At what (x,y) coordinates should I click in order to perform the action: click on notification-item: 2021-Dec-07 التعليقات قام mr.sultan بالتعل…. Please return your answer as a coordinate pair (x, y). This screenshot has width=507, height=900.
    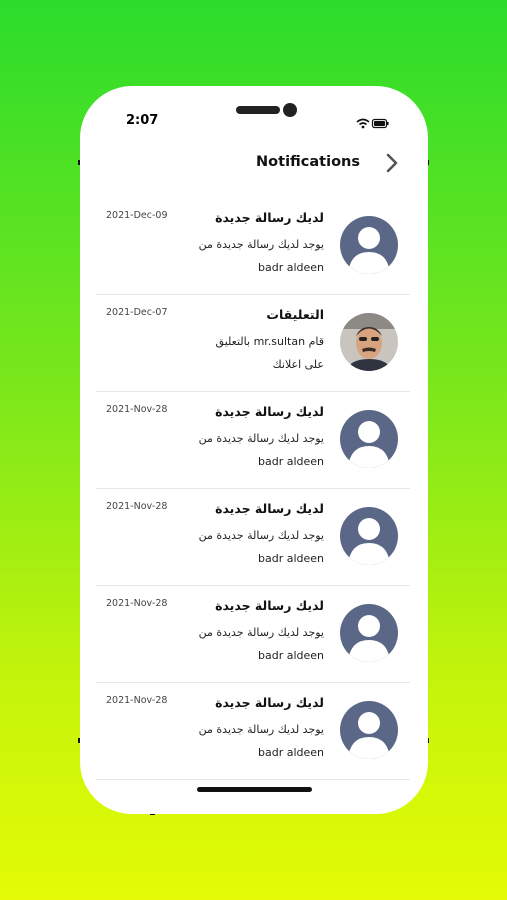
    Looking at the image, I should click on (253, 343).